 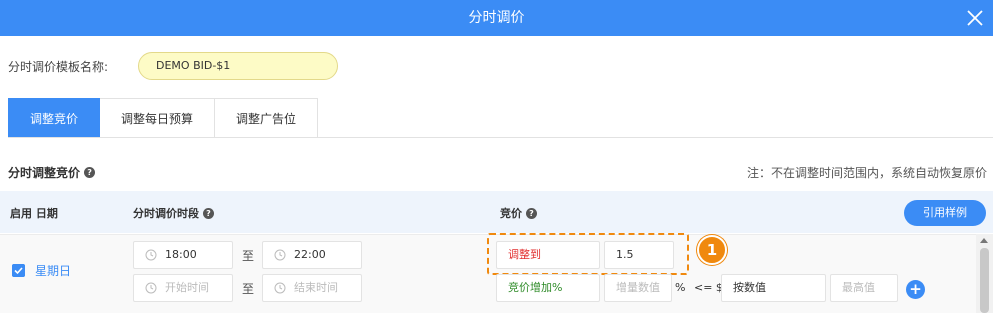 What do you see at coordinates (915, 289) in the screenshot?
I see `add-slot-button: +` at bounding box center [915, 289].